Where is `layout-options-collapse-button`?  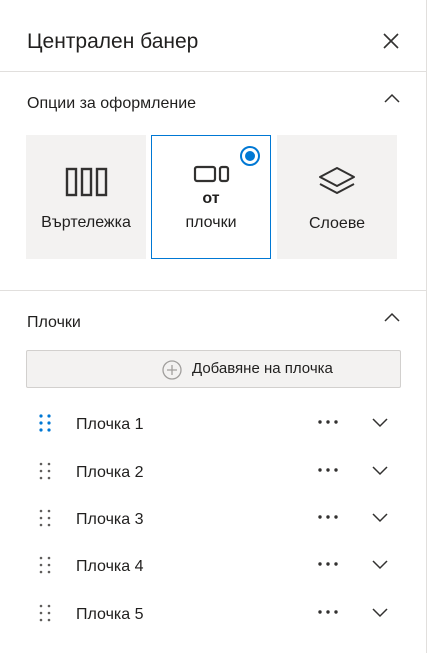
layout-options-collapse-button is located at coordinates (392, 99).